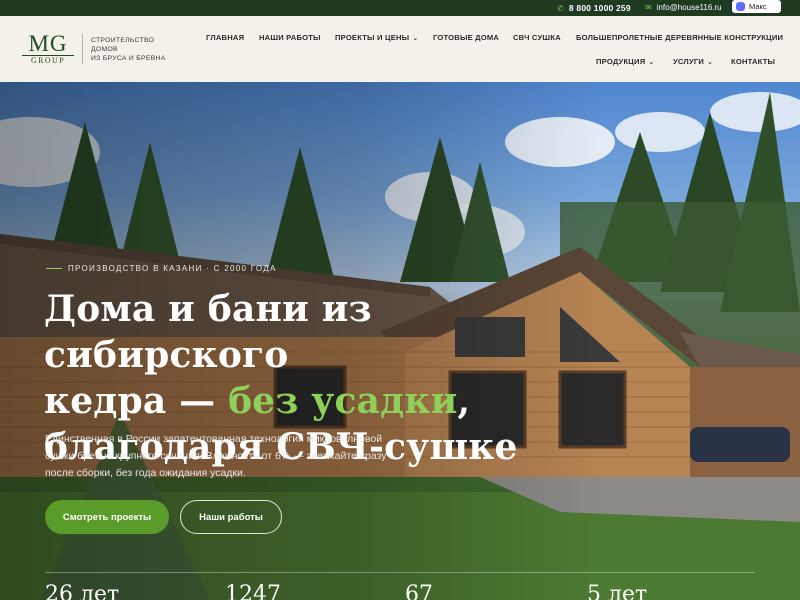  Describe the element at coordinates (343, 401) in the screenshot. I see `headline-accent: без усадки` at that location.